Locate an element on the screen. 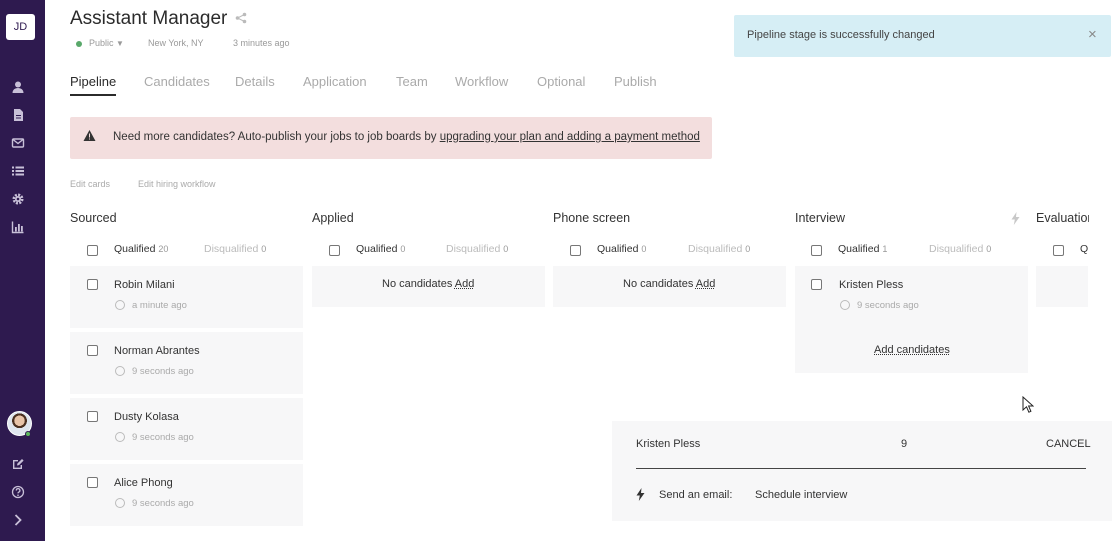 The width and height of the screenshot is (1112, 541). edit-cards-link: Edit cards is located at coordinates (90, 184).